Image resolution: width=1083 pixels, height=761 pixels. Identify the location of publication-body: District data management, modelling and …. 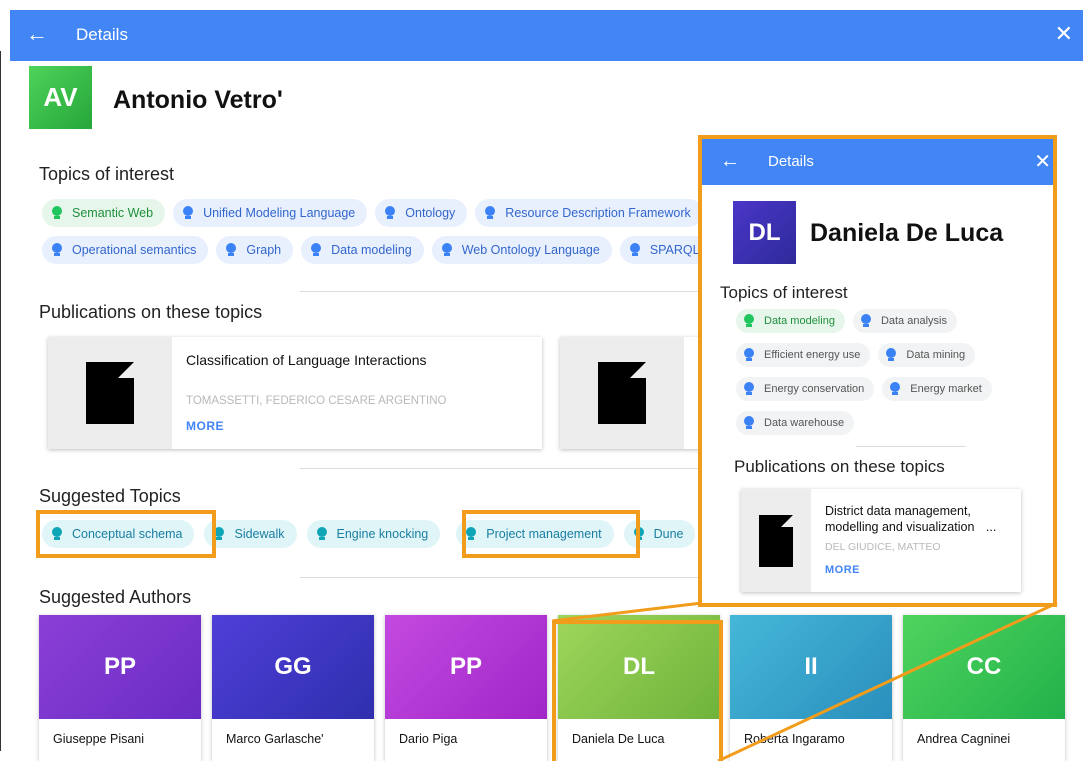
(916, 540).